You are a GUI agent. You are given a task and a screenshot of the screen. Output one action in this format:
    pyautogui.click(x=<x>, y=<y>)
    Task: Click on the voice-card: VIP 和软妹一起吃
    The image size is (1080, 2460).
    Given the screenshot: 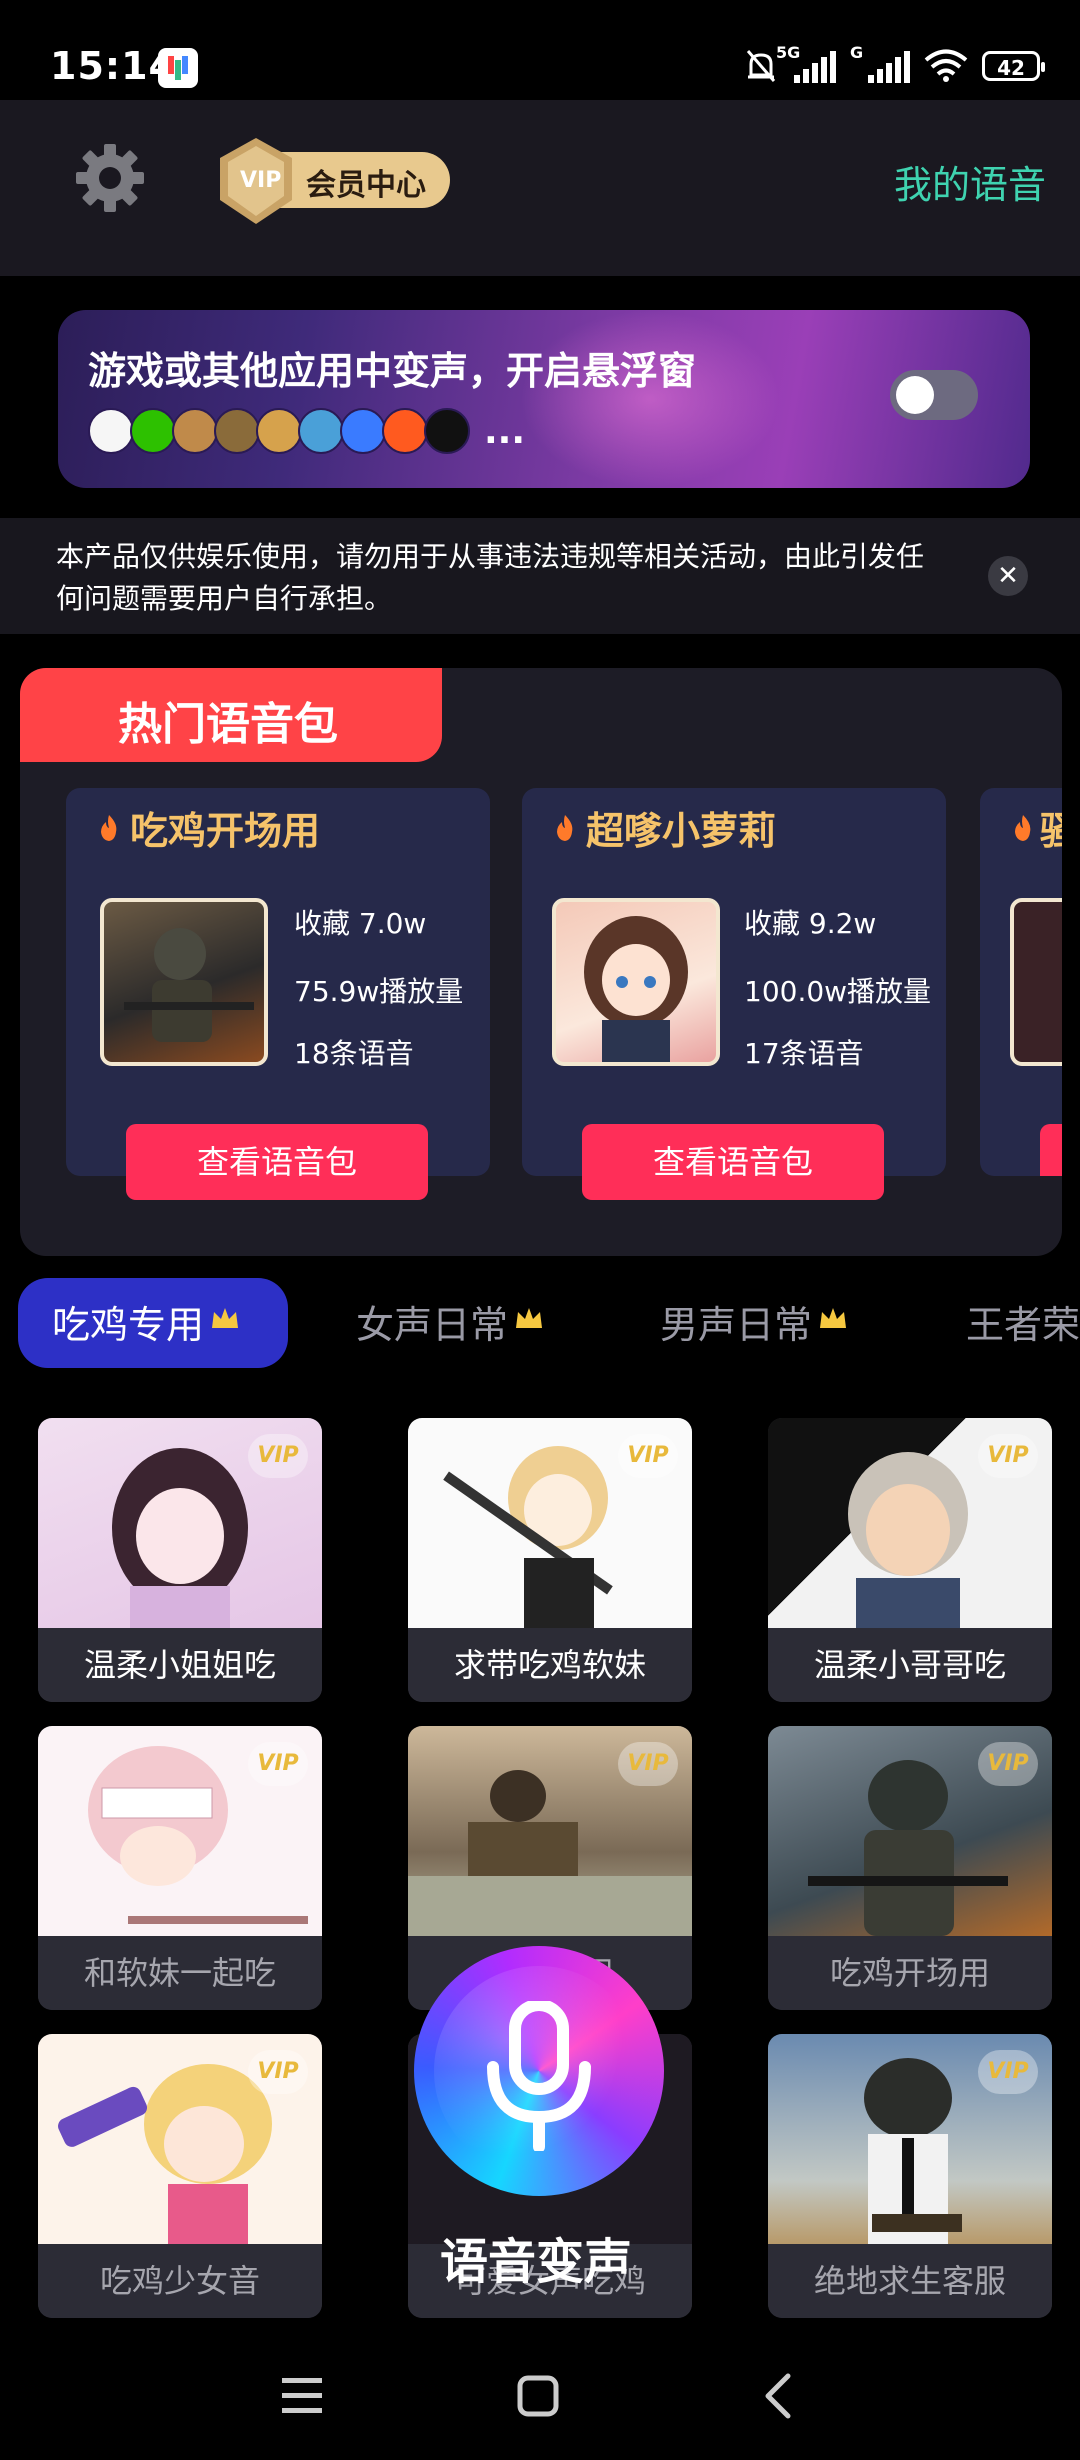 What is the action you would take?
    pyautogui.click(x=180, y=1868)
    